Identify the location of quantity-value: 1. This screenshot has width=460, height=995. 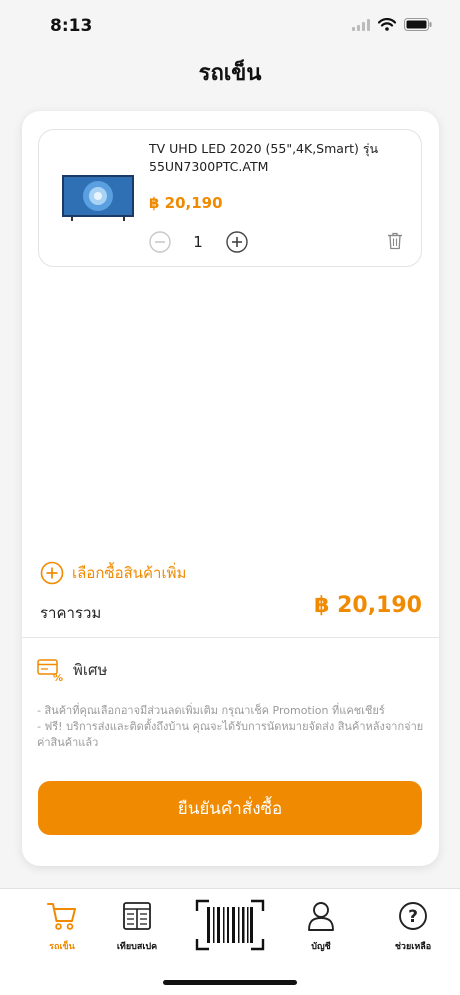
(198, 242).